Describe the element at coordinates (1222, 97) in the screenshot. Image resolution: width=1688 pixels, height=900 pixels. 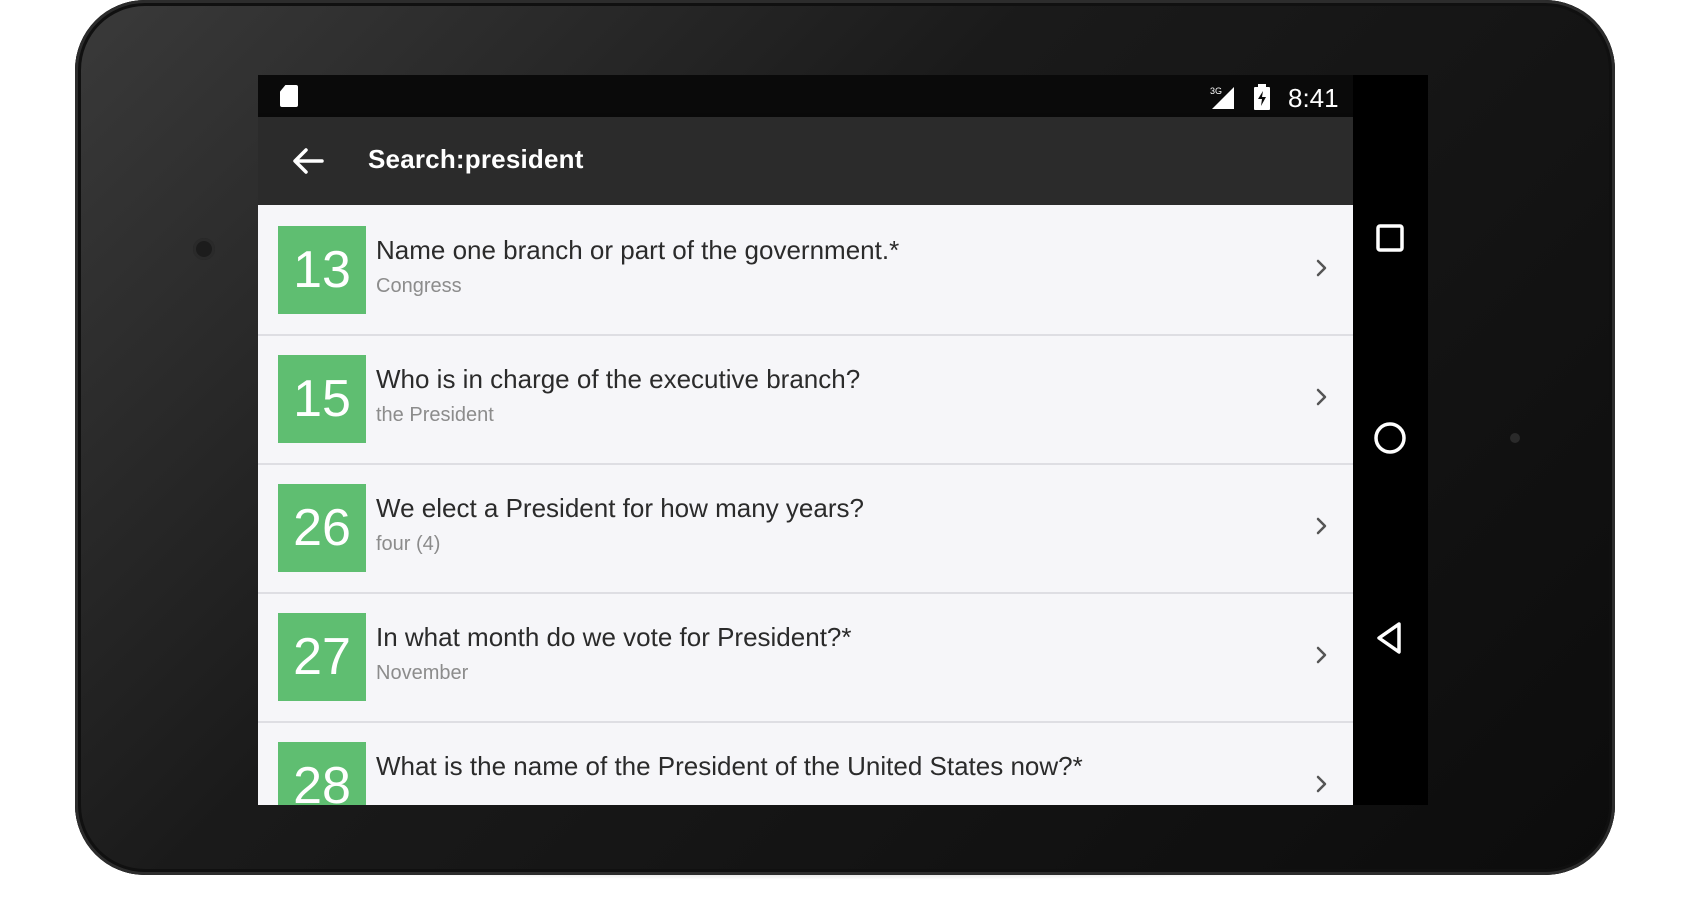
I see `signal-icon: 3G` at that location.